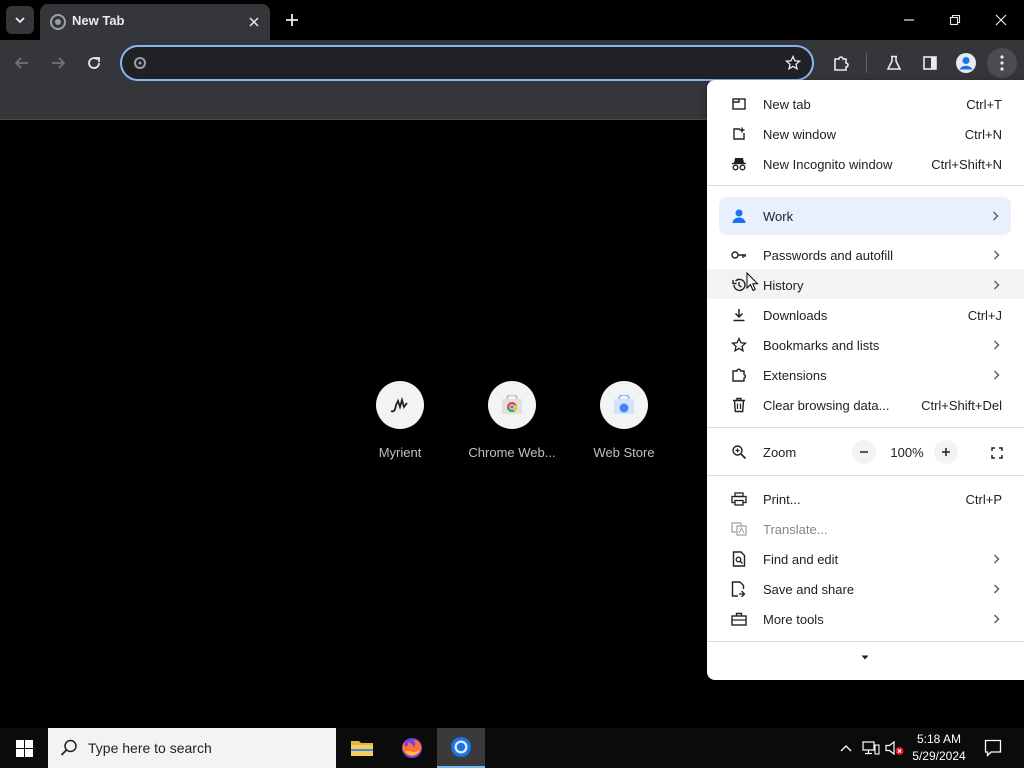 The width and height of the screenshot is (1024, 768). I want to click on menu-item-print: Print... Ctrl+P, so click(865, 499).